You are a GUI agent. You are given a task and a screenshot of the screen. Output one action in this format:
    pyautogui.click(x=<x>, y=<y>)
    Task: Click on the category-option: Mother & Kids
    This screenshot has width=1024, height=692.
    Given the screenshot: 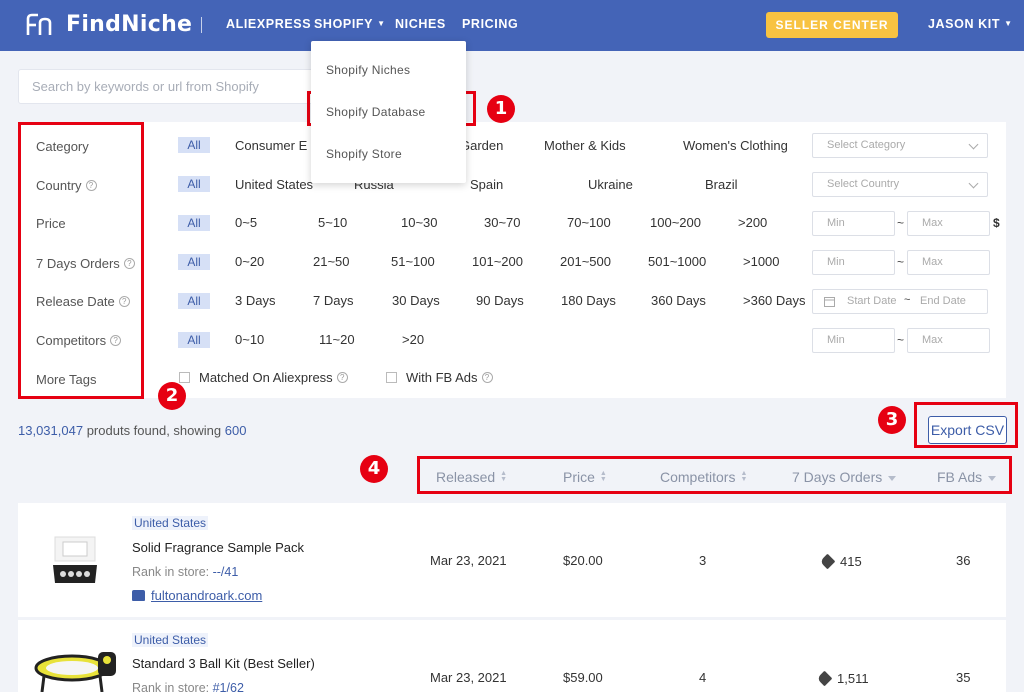 What is the action you would take?
    pyautogui.click(x=585, y=145)
    